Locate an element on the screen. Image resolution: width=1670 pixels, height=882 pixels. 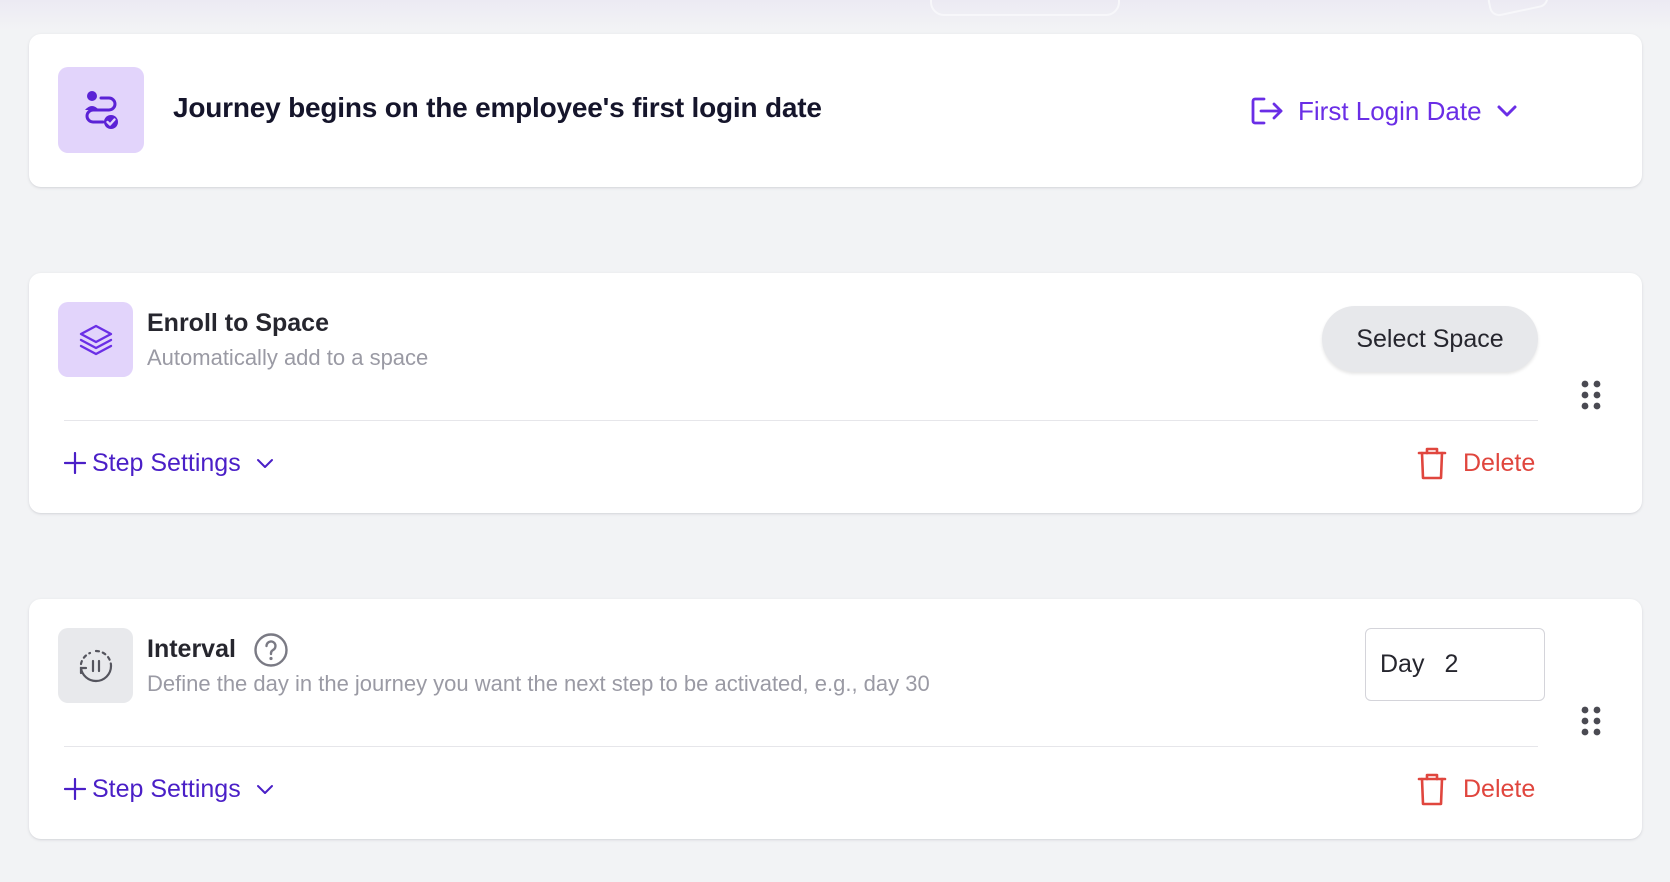
journey-route-icon is located at coordinates (101, 110).